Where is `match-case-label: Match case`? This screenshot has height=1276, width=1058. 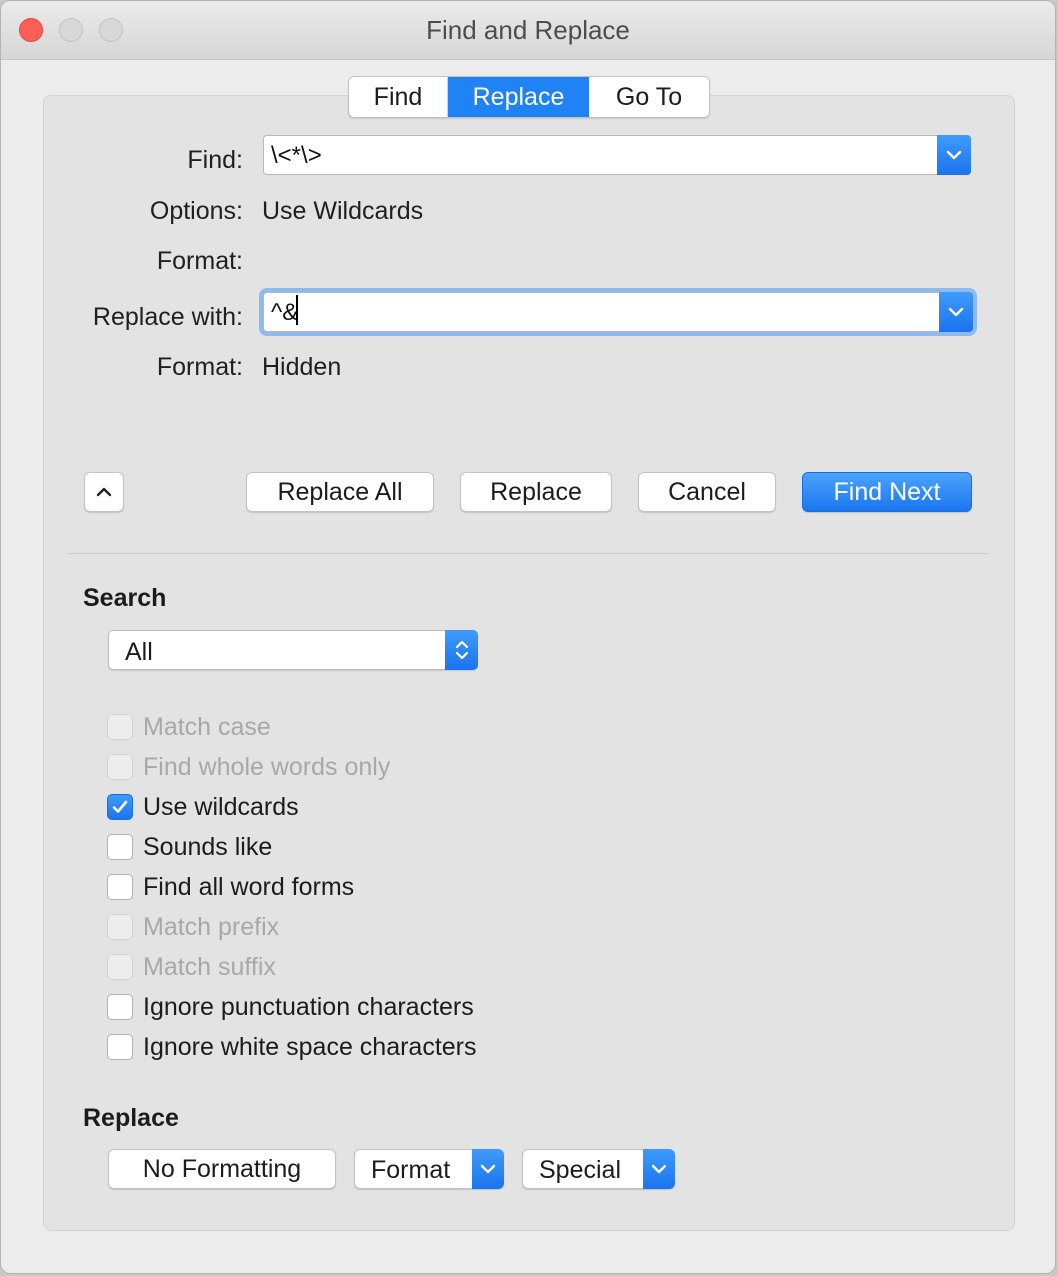
match-case-label: Match case is located at coordinates (207, 726).